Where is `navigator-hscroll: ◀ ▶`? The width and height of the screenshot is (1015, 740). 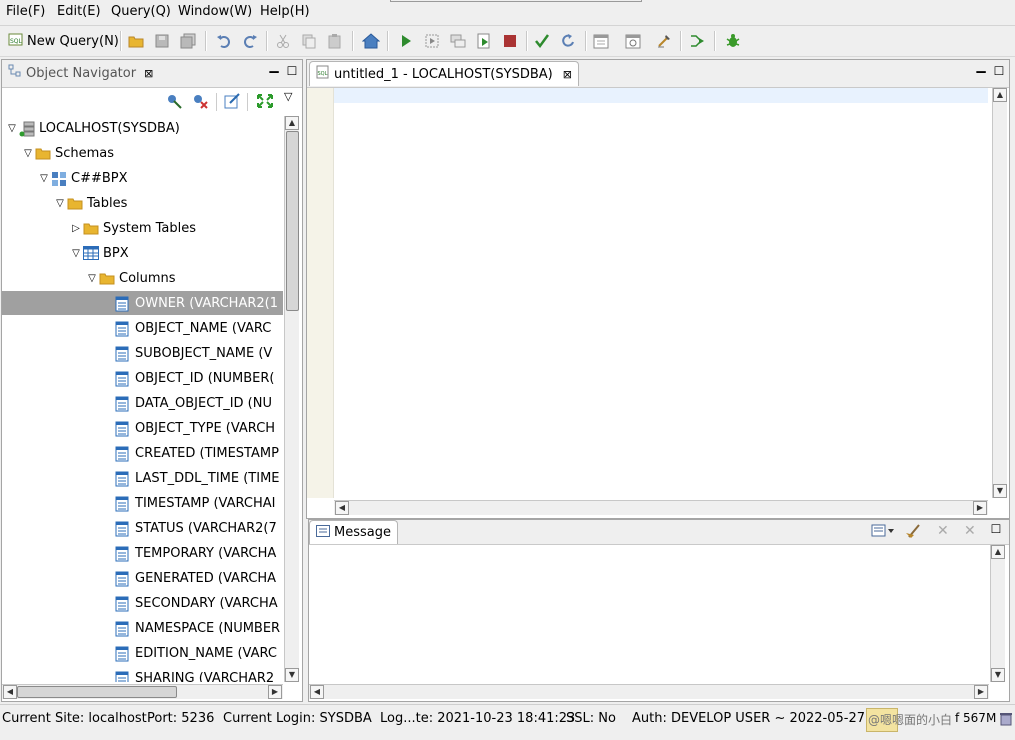
navigator-hscroll: ◀ ▶ is located at coordinates (142, 691).